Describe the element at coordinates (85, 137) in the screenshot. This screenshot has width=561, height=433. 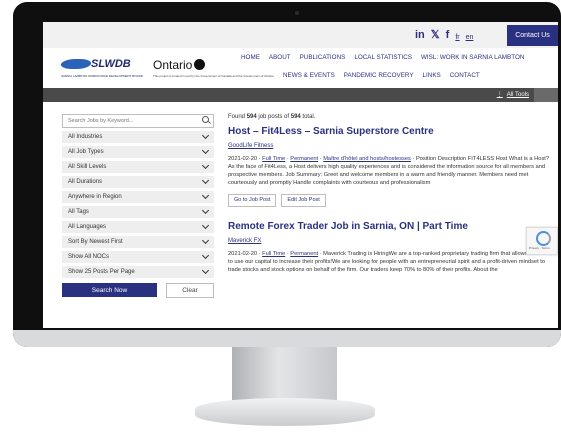
I see `filter-label: All Industries` at that location.